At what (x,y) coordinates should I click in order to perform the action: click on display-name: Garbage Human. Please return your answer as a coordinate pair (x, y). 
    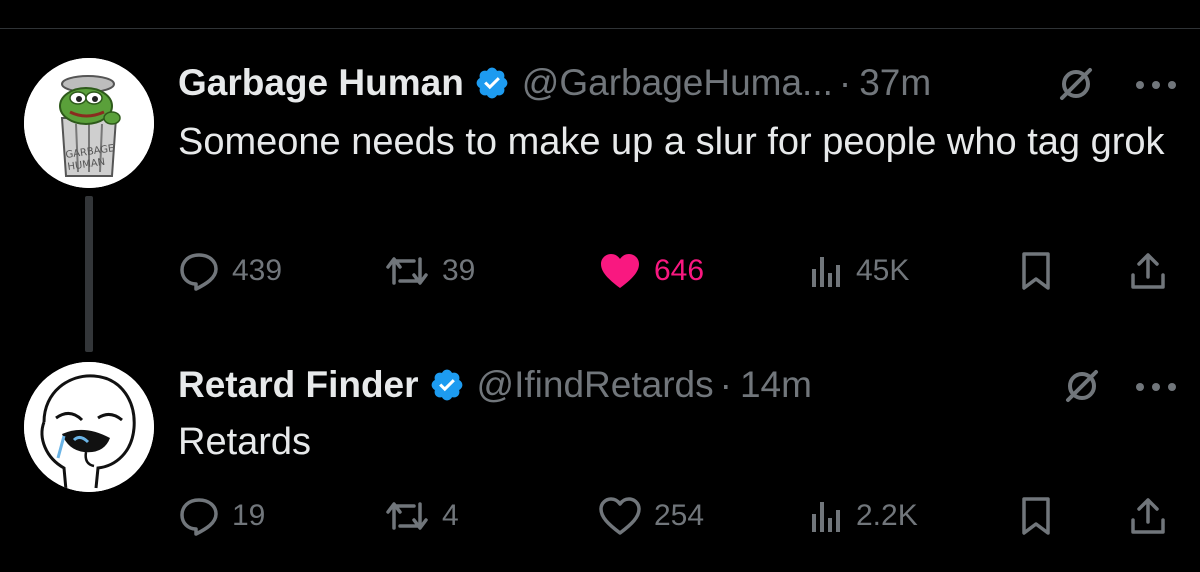
    Looking at the image, I should click on (321, 83).